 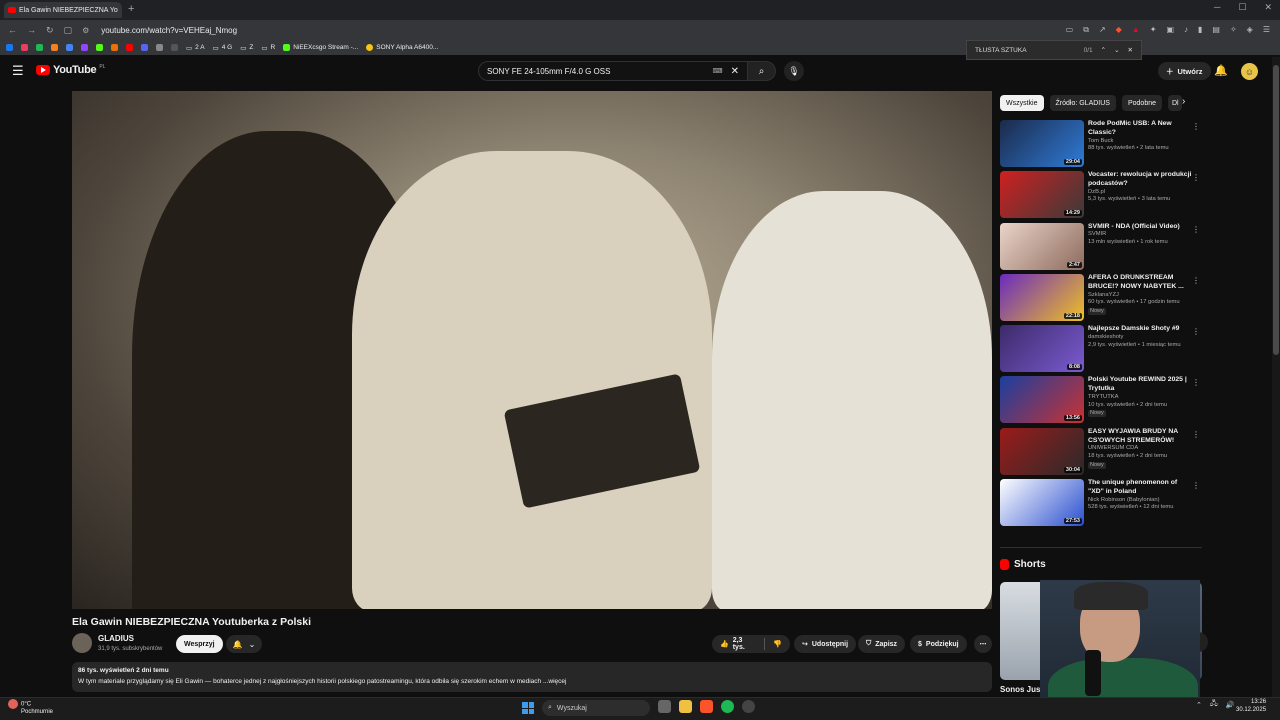 I want to click on video-thumbnail: 27:53, so click(x=1042, y=503).